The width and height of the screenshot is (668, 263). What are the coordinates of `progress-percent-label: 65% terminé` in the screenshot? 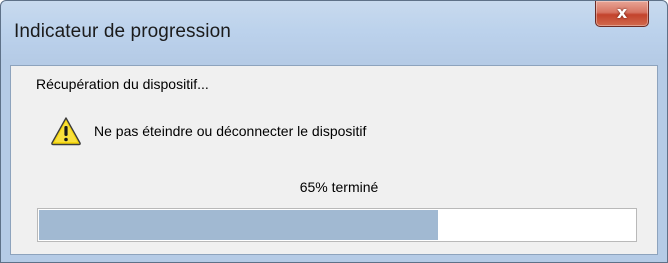 It's located at (339, 187).